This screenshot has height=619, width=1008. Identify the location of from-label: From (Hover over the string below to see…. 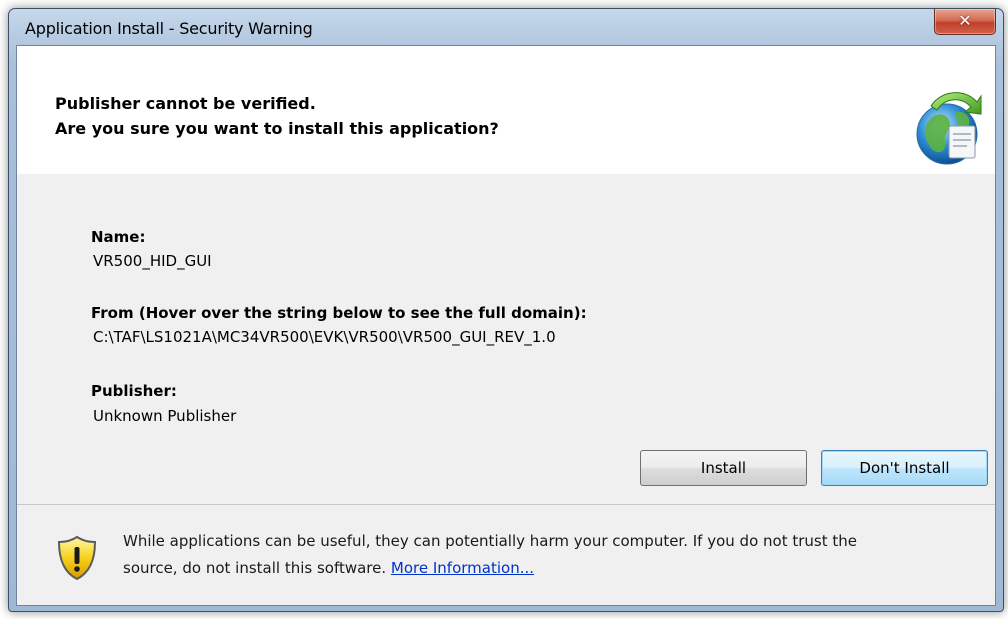
(339, 313).